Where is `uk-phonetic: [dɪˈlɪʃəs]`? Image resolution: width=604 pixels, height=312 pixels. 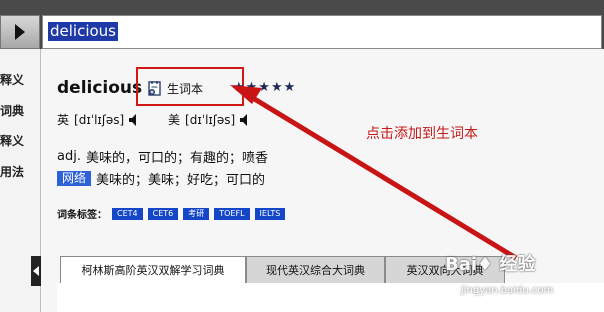
uk-phonetic: [dɪˈlɪʃəs] is located at coordinates (99, 119).